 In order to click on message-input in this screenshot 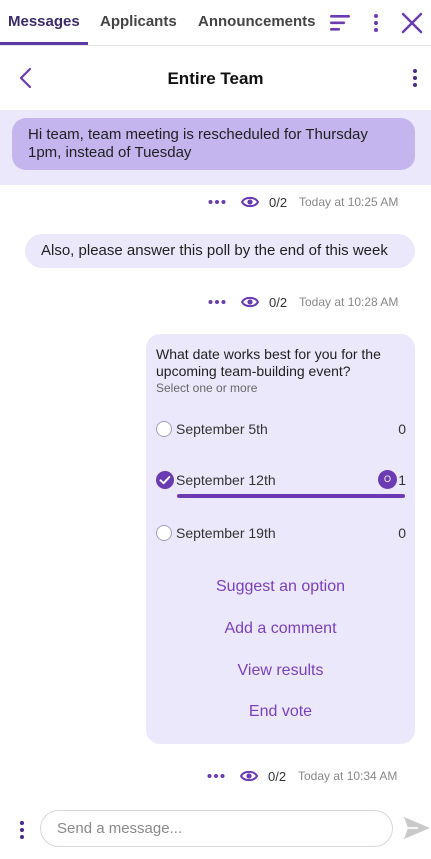, I will do `click(216, 828)`.